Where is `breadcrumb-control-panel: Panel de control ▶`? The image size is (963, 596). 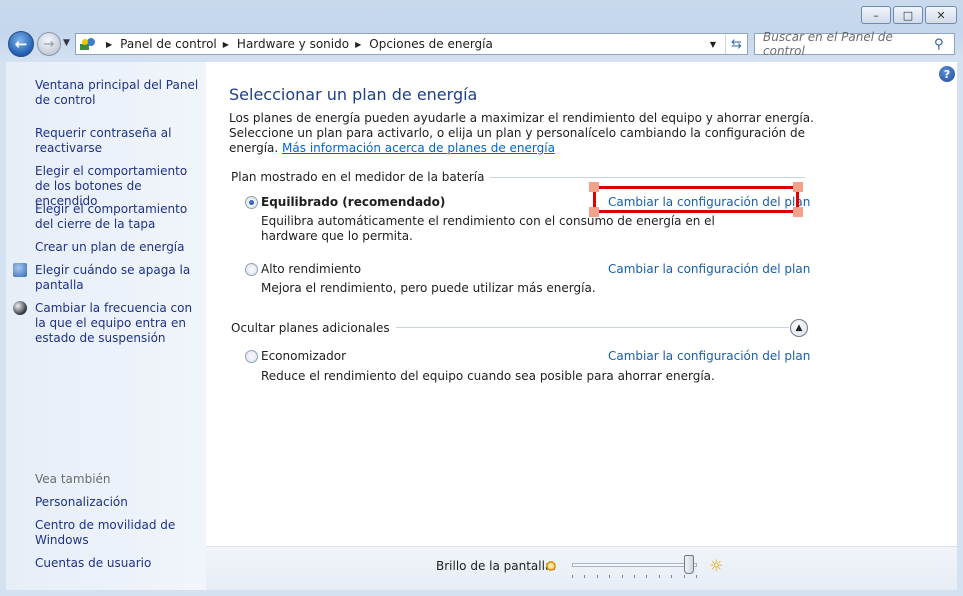
breadcrumb-control-panel: Panel de control ▶ is located at coordinates (178, 44).